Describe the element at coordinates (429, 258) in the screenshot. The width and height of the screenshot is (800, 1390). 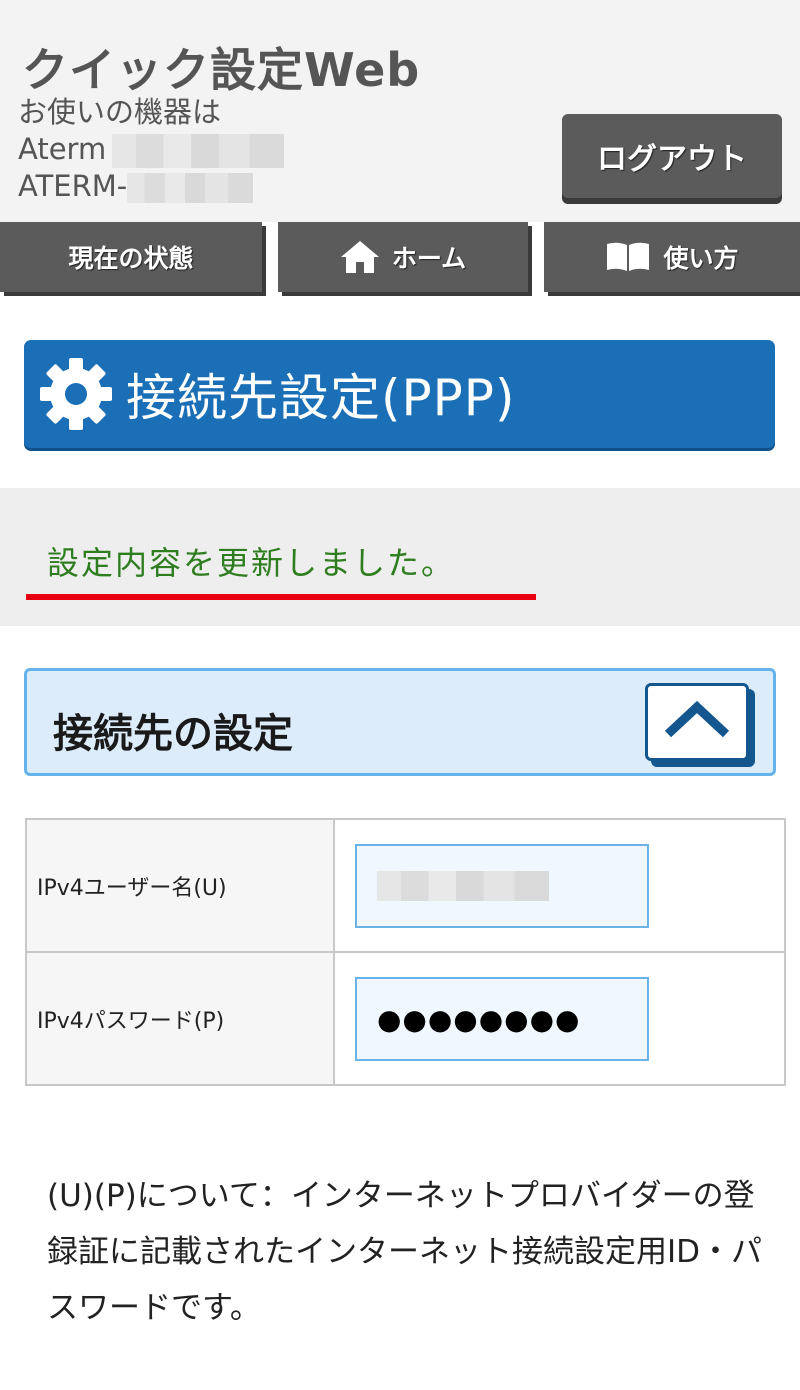
I see `nav-home-label: ホーム` at that location.